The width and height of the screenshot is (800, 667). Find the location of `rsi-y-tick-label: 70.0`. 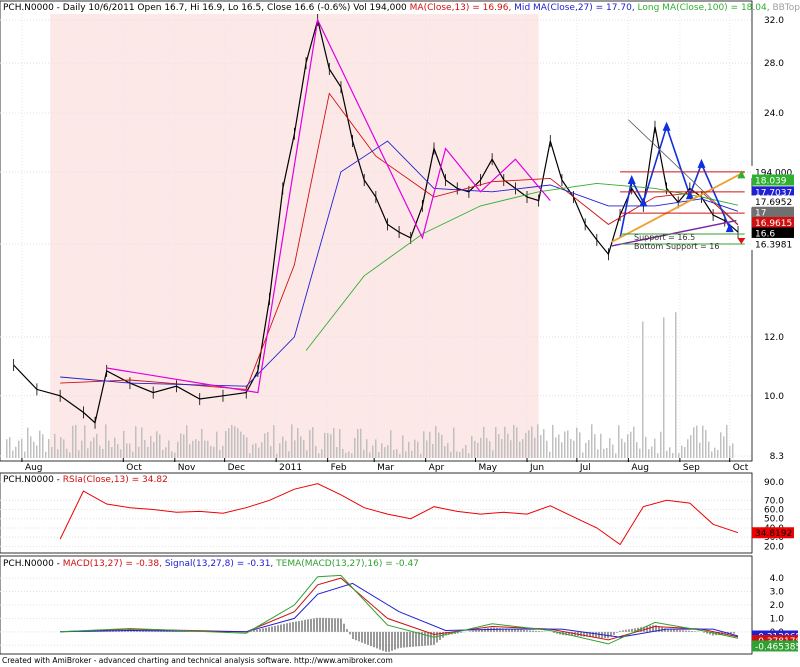

rsi-y-tick-label: 70.0 is located at coordinates (774, 501).